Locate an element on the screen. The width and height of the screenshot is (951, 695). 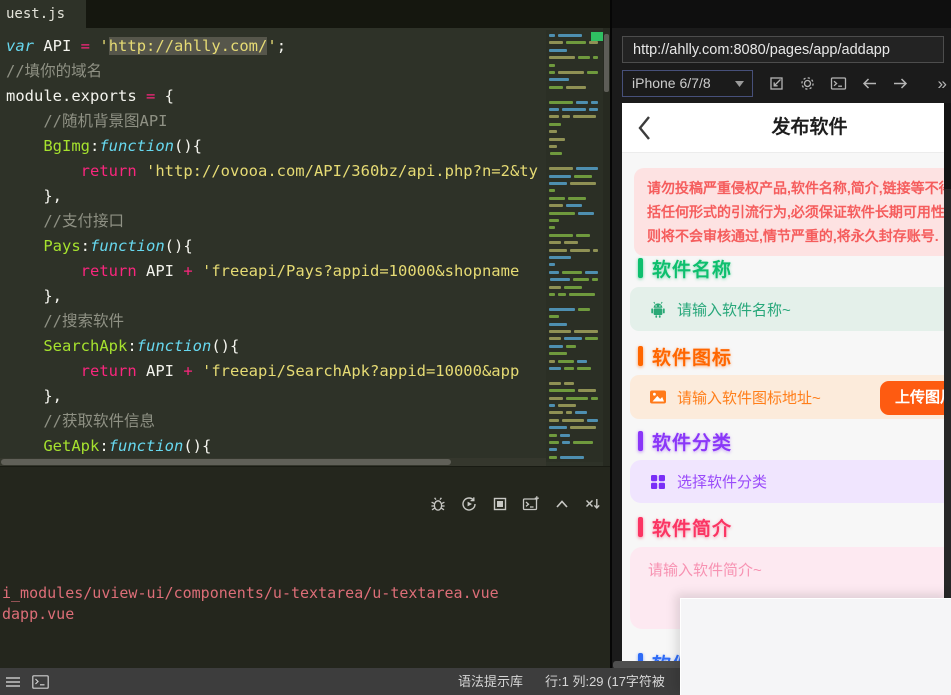
section-header-app-icon: 软件图标 is located at coordinates (685, 356).